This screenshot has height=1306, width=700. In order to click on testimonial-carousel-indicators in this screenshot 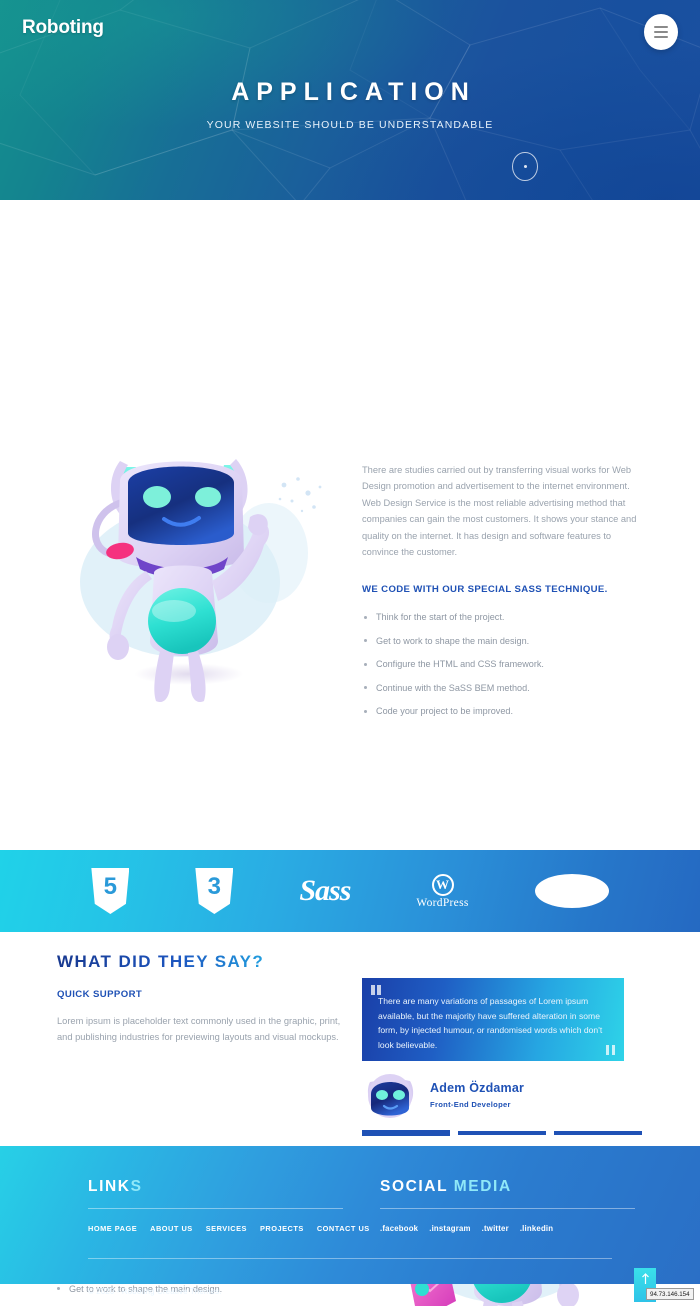, I will do `click(502, 1133)`.